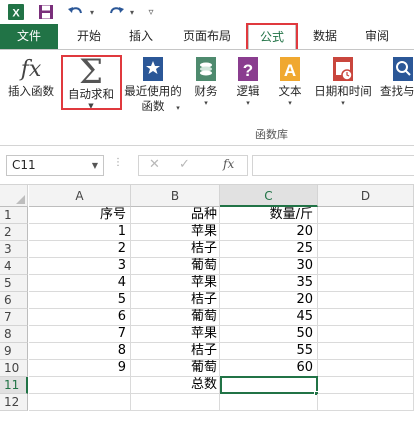  I want to click on row-header-10: 10, so click(14, 368).